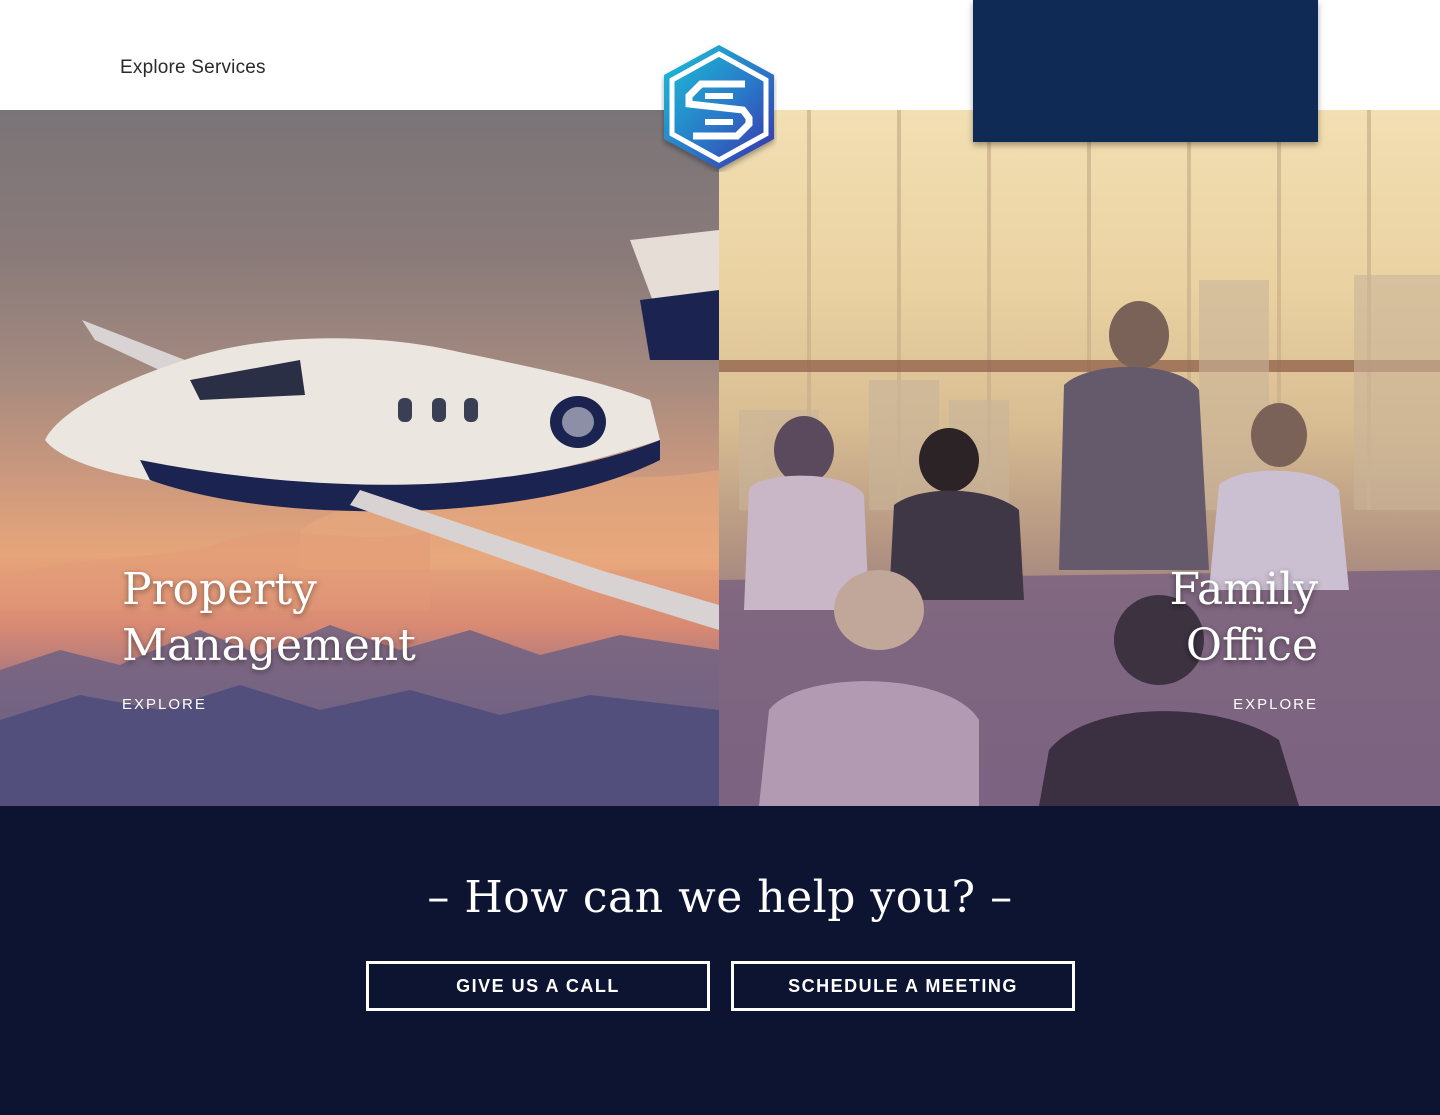 This screenshot has width=1440, height=1115. I want to click on hexagon-s-logo-icon, so click(719, 107).